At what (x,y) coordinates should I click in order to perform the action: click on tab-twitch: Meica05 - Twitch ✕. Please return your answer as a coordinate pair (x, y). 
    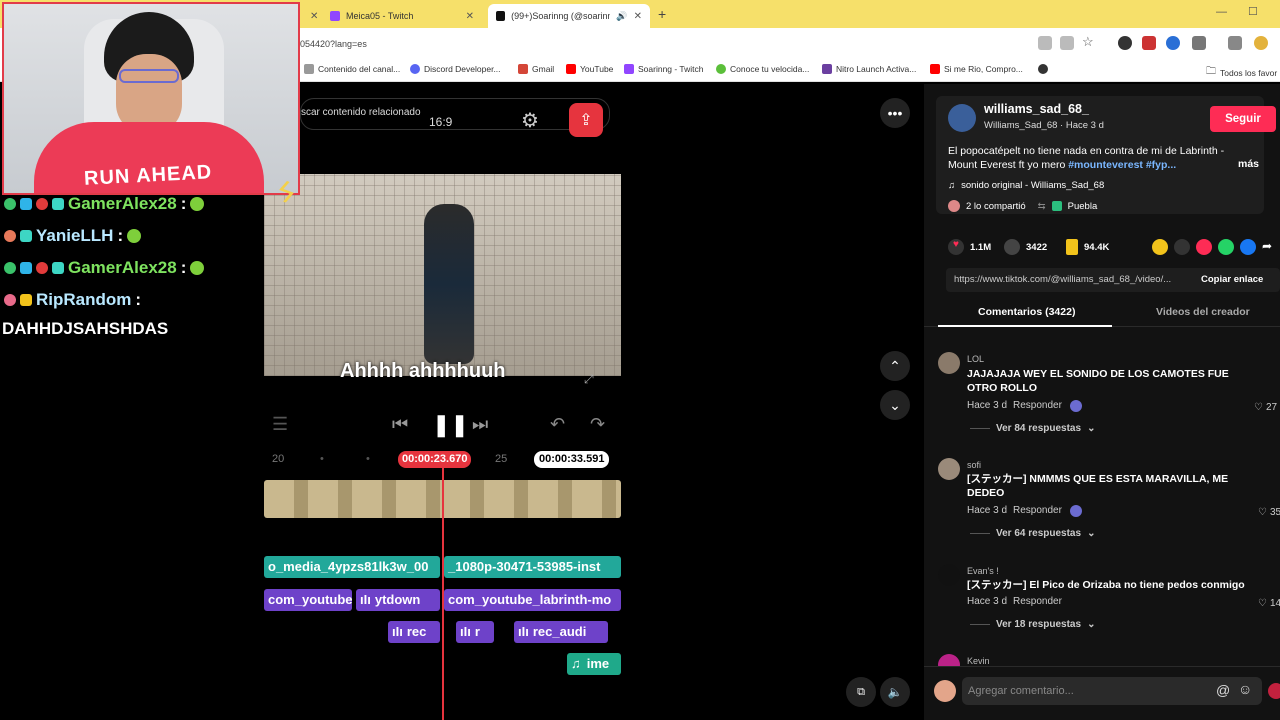
    Looking at the image, I should click on (402, 16).